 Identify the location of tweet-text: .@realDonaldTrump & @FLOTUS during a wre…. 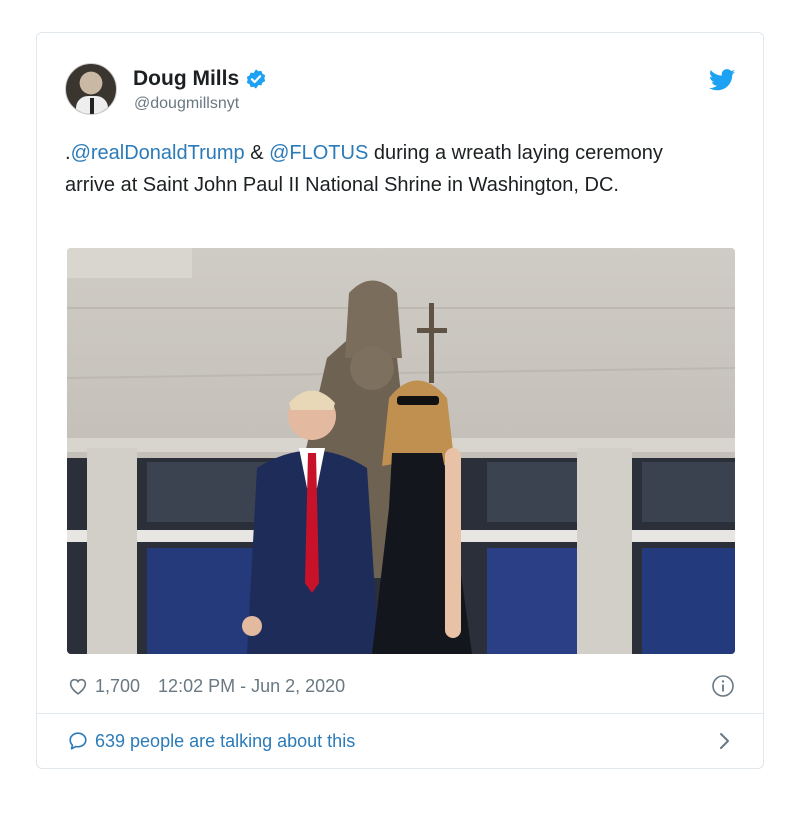
(385, 169).